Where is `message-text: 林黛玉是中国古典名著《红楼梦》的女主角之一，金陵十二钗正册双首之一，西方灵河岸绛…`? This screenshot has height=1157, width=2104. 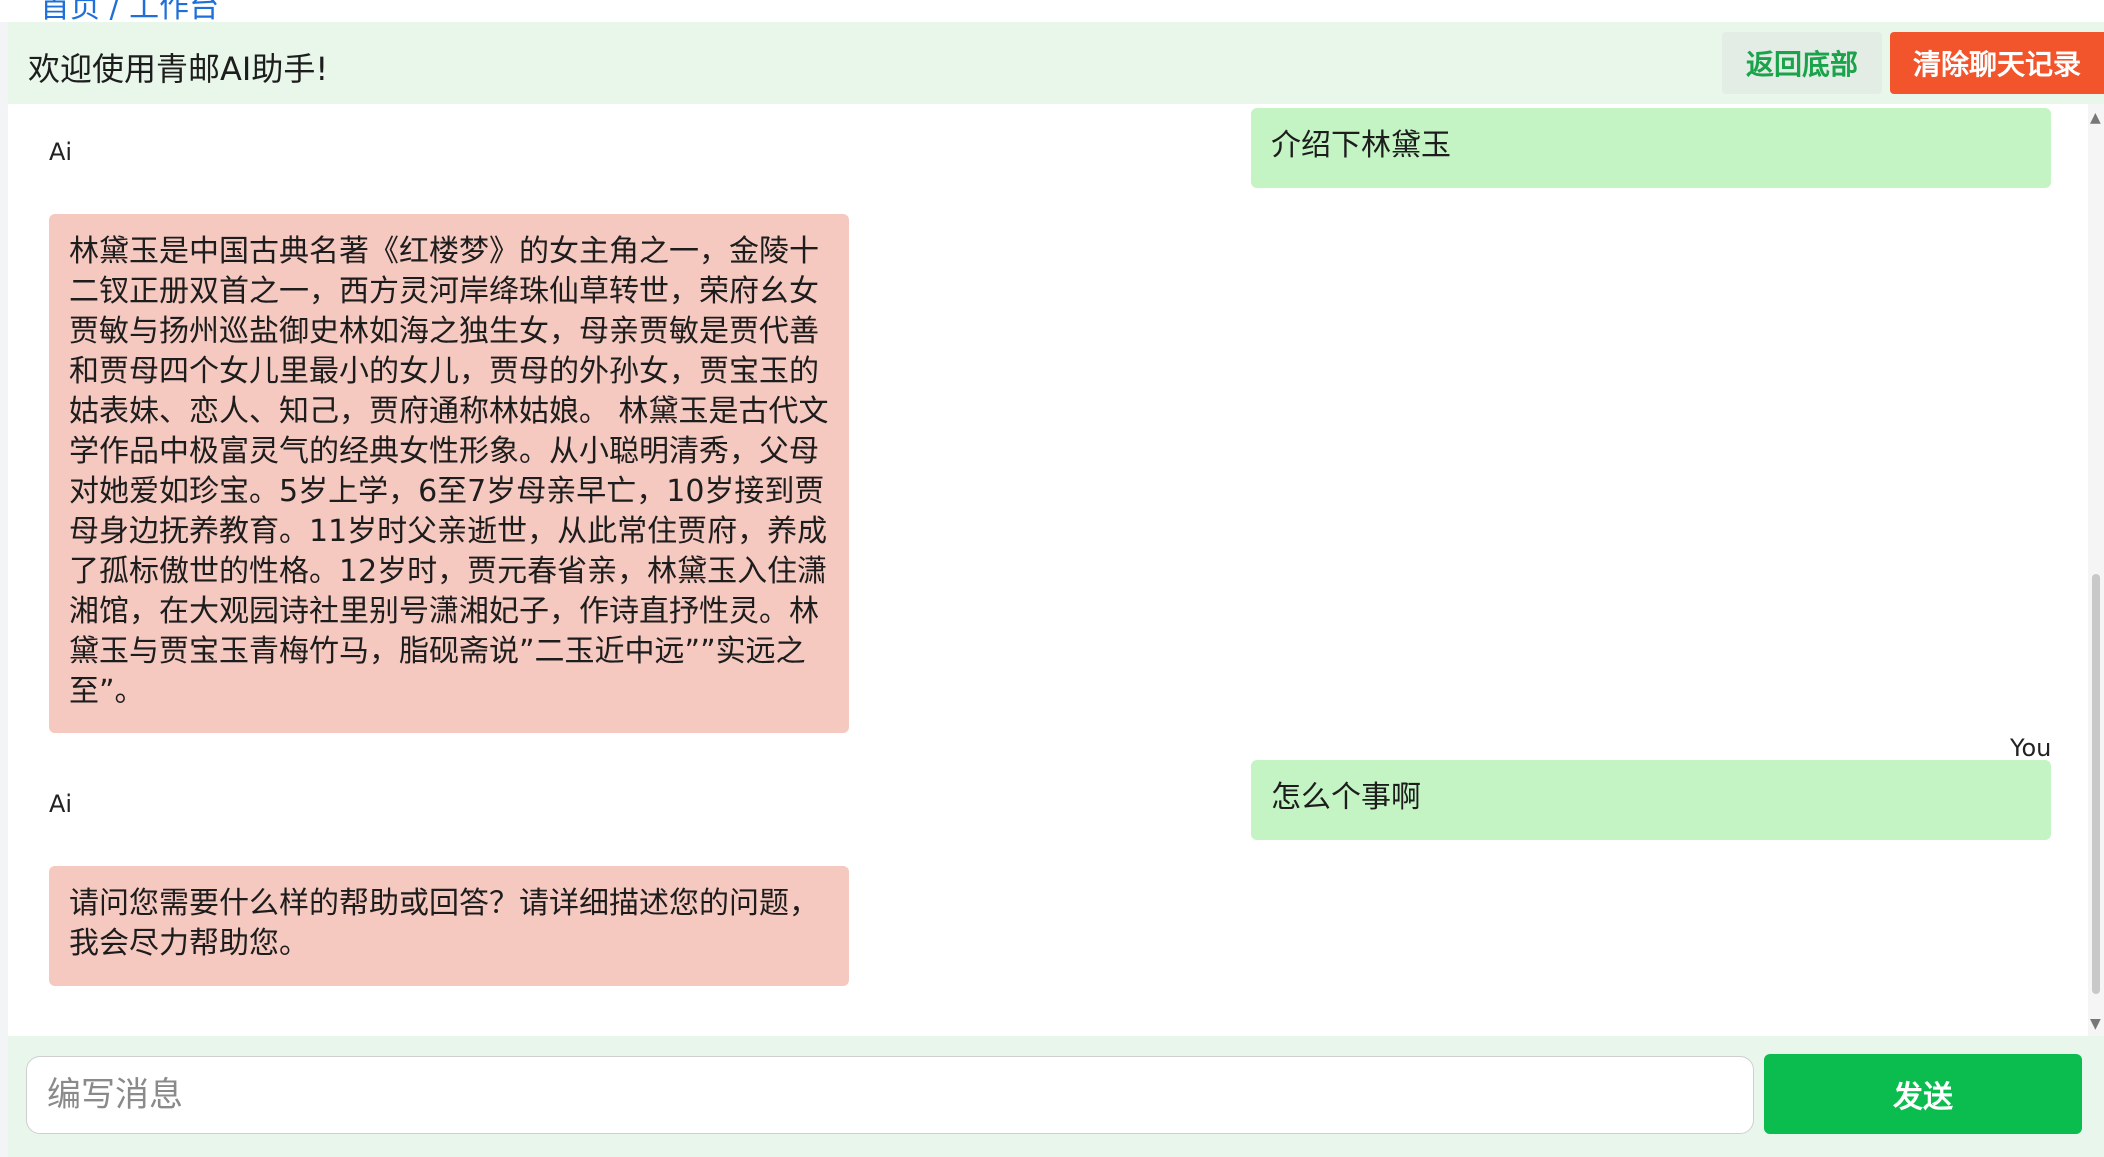 message-text: 林黛玉是中国古典名著《红楼梦》的女主角之一，金陵十二钗正册双首之一，西方灵河岸绛… is located at coordinates (449, 471).